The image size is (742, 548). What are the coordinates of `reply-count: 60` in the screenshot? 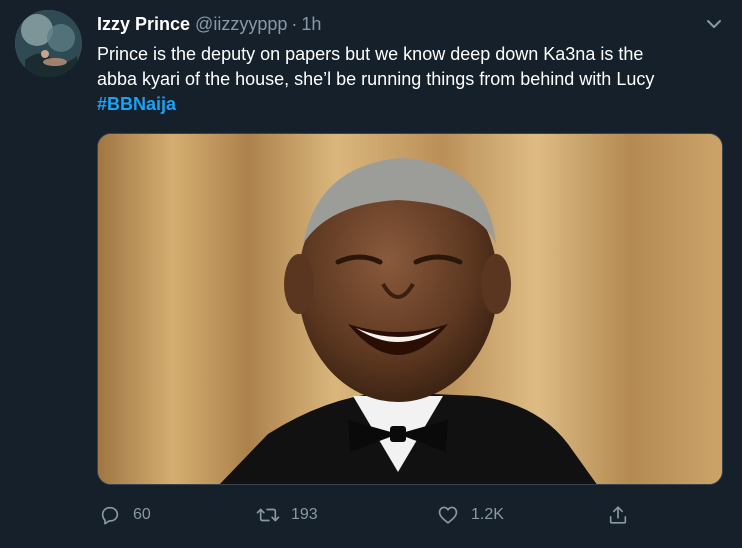 It's located at (142, 514).